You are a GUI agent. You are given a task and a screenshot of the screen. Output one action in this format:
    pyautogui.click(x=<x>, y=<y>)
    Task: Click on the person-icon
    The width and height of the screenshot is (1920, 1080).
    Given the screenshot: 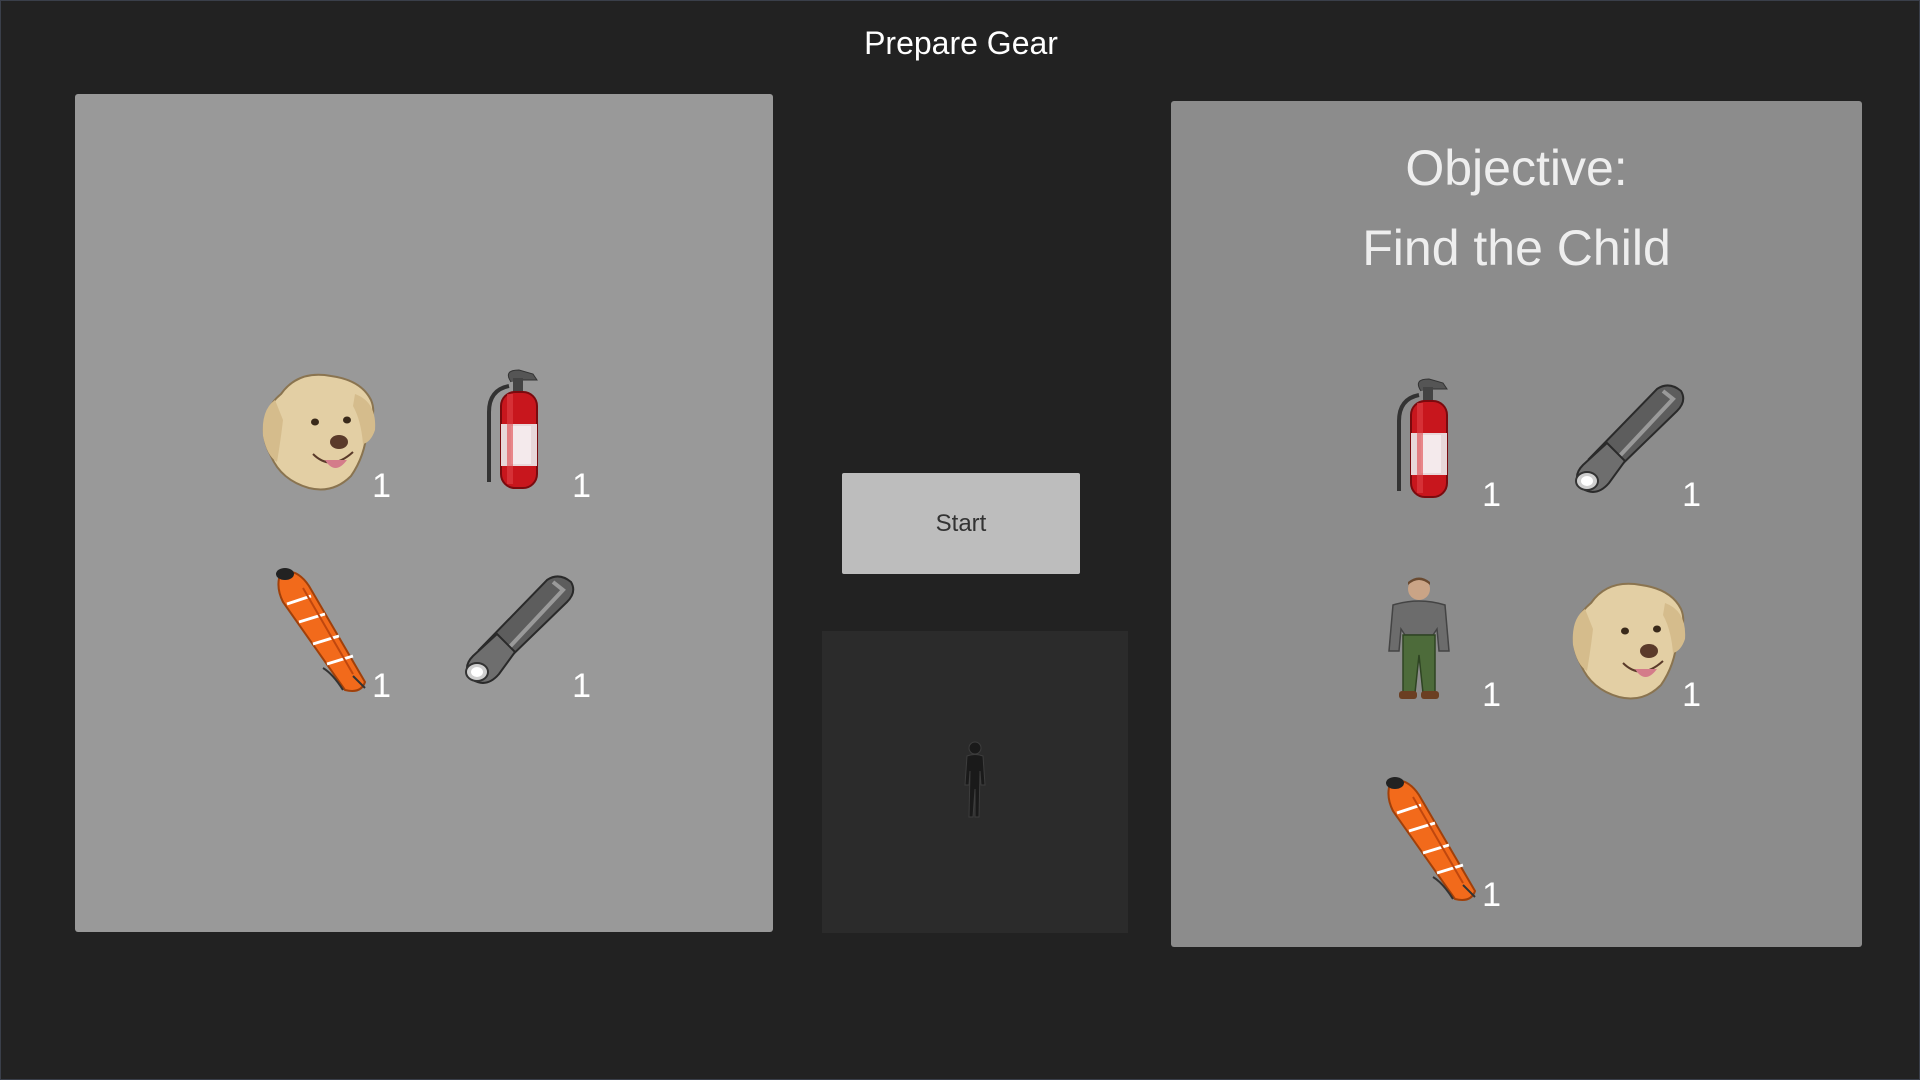 What is the action you would take?
    pyautogui.click(x=1428, y=638)
    